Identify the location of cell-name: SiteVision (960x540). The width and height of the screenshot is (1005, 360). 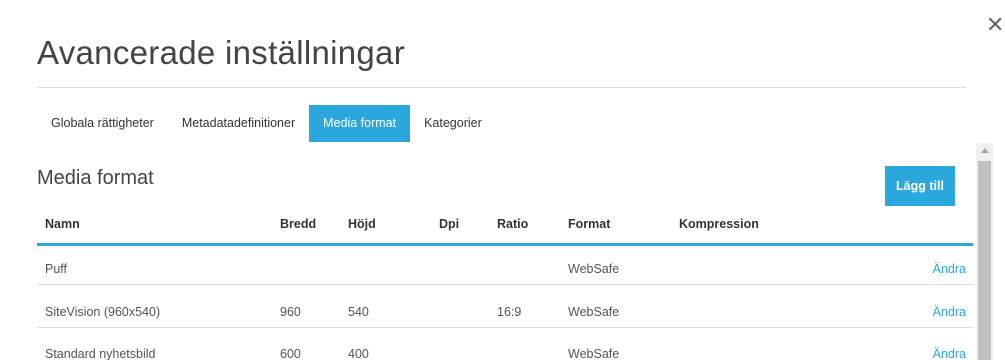
(103, 312).